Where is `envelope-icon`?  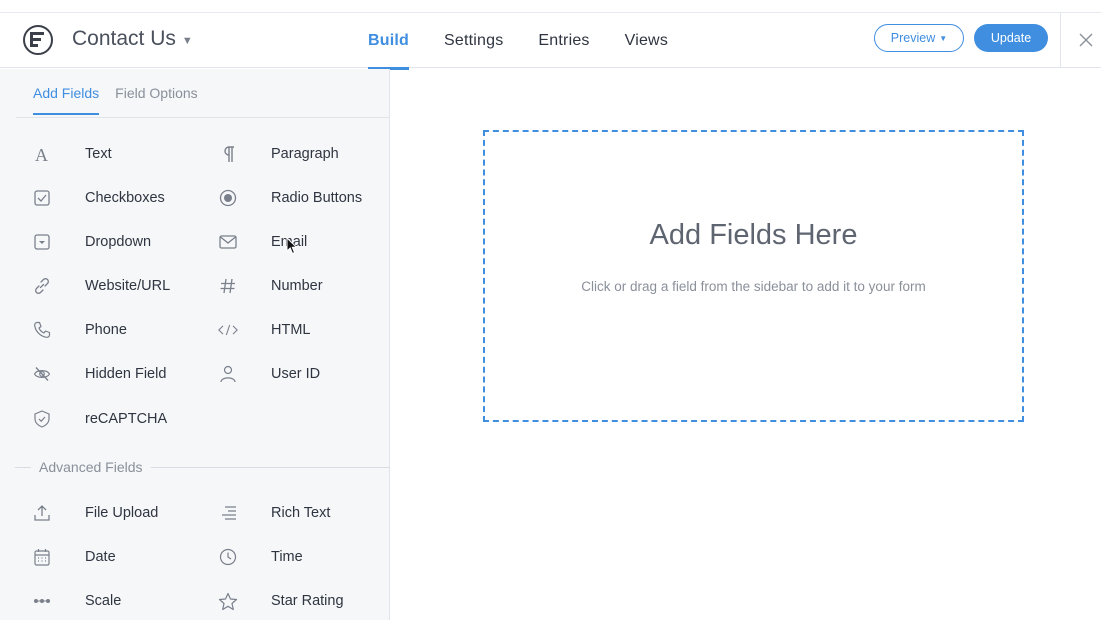
envelope-icon is located at coordinates (228, 242).